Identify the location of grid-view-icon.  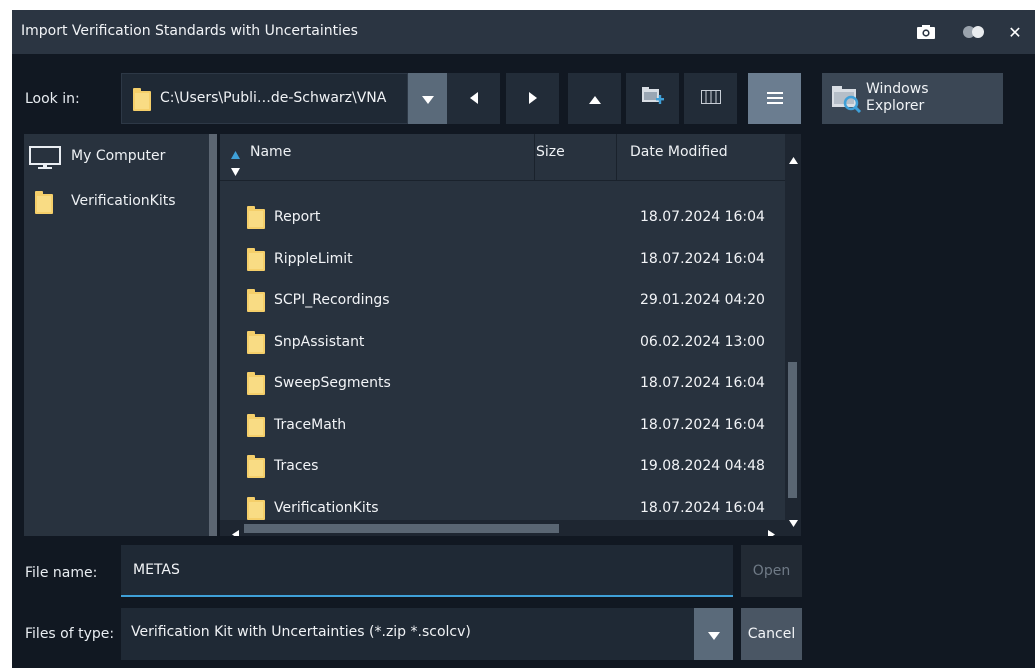
(710, 98).